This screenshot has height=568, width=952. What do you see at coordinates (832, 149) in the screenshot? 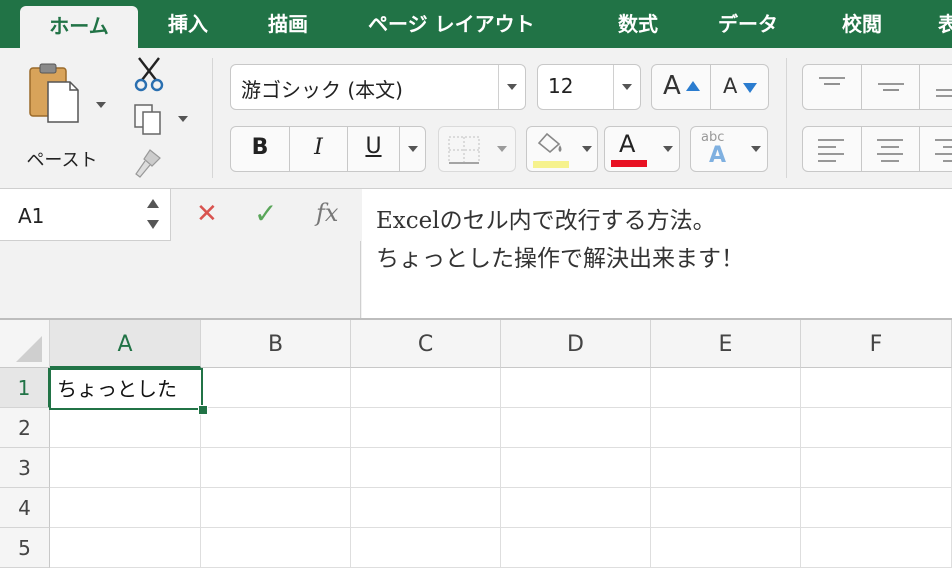
I see `align-left-button` at bounding box center [832, 149].